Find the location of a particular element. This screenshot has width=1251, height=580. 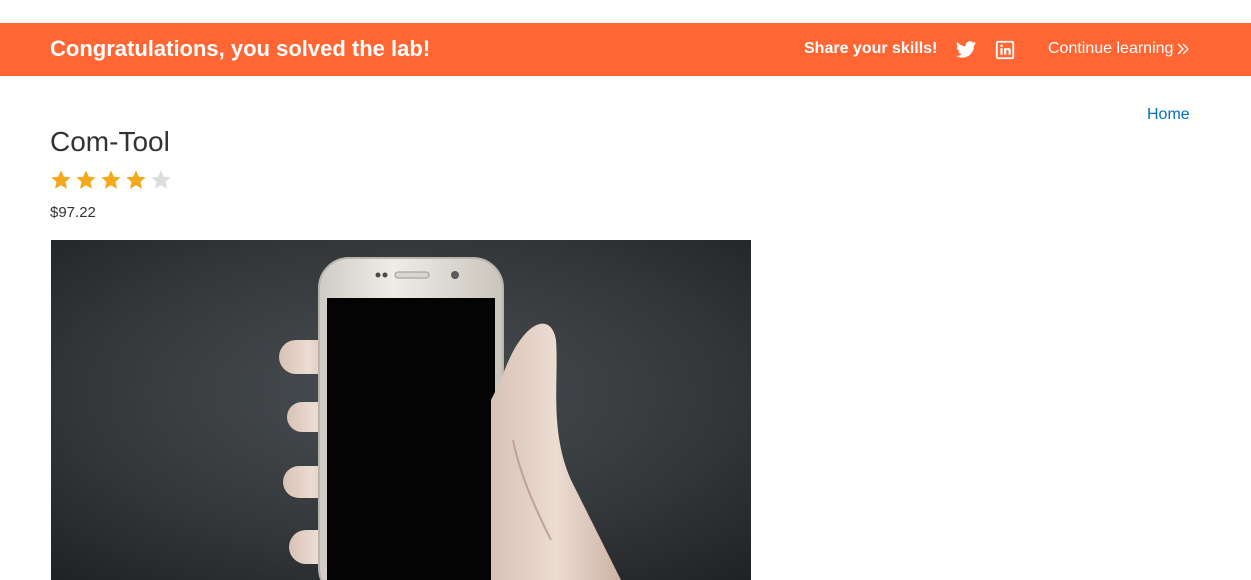

continue-learning-link: Continue learning is located at coordinates (1119, 49).